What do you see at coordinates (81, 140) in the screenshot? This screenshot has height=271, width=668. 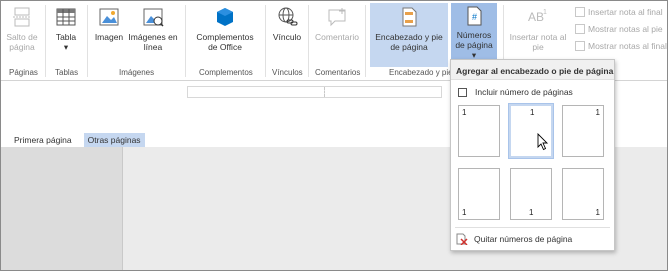 I see `section-tabs: Primera página Otras páginas` at bounding box center [81, 140].